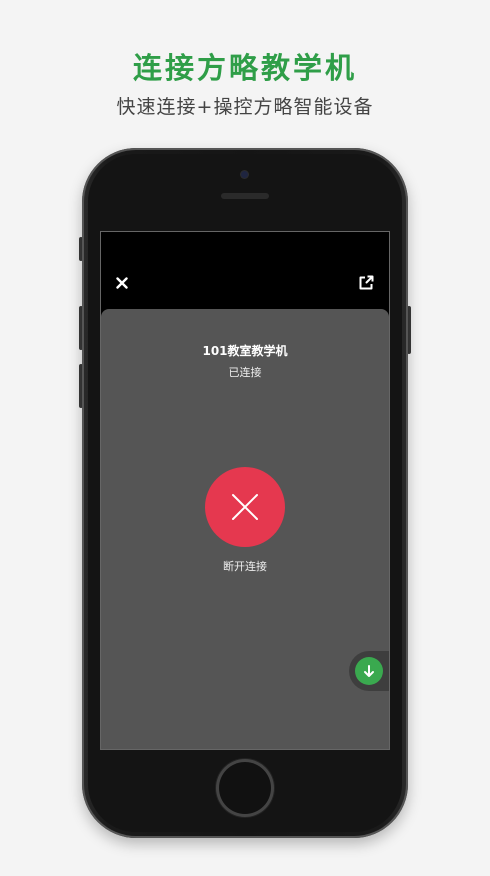 The width and height of the screenshot is (490, 876). I want to click on x-icon, so click(245, 507).